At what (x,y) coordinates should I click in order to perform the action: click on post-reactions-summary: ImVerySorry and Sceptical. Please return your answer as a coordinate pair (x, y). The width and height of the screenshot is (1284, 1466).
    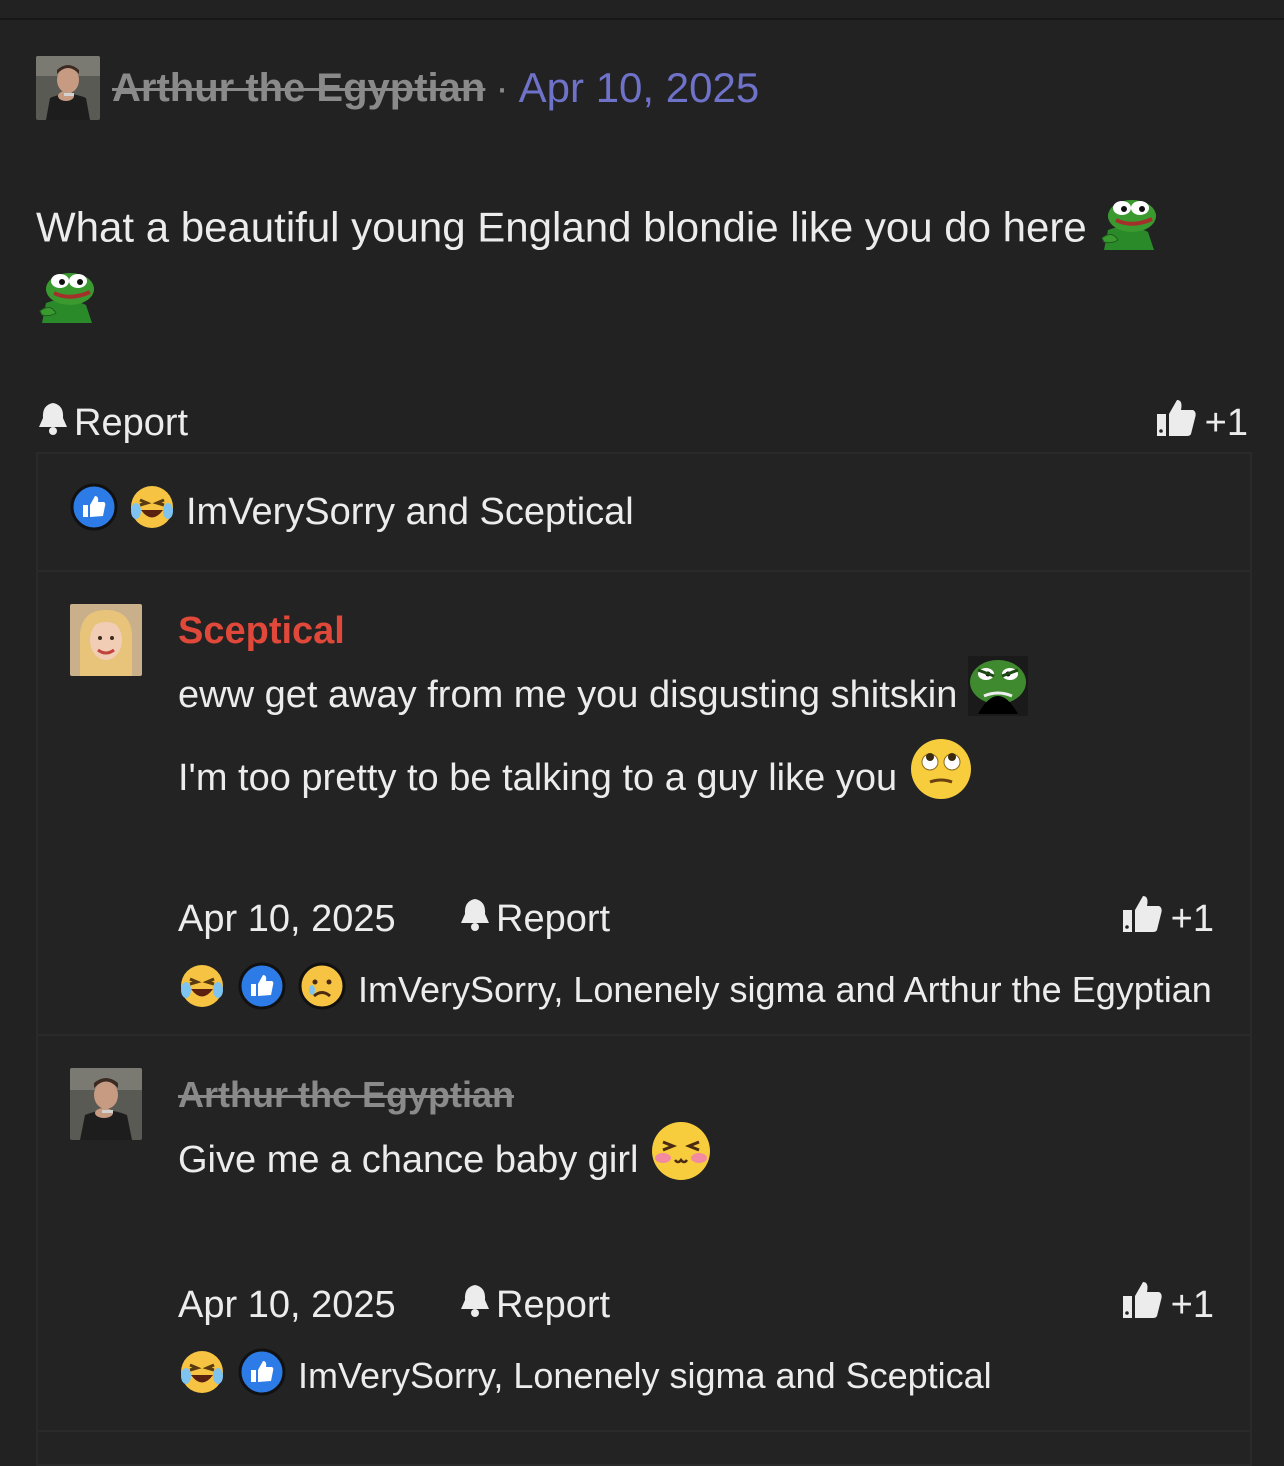
    Looking at the image, I should click on (644, 513).